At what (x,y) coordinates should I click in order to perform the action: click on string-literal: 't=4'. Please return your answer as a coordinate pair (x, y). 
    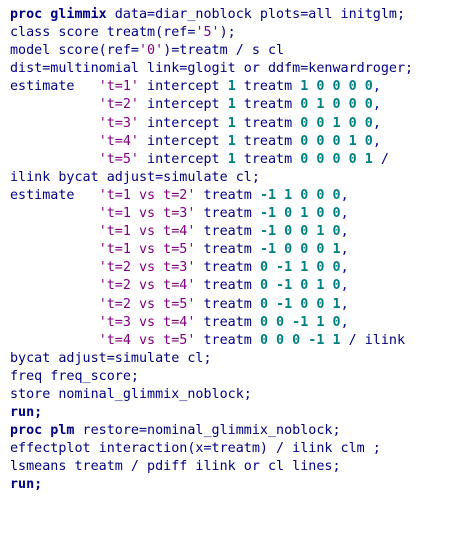
    Looking at the image, I should click on (118, 141).